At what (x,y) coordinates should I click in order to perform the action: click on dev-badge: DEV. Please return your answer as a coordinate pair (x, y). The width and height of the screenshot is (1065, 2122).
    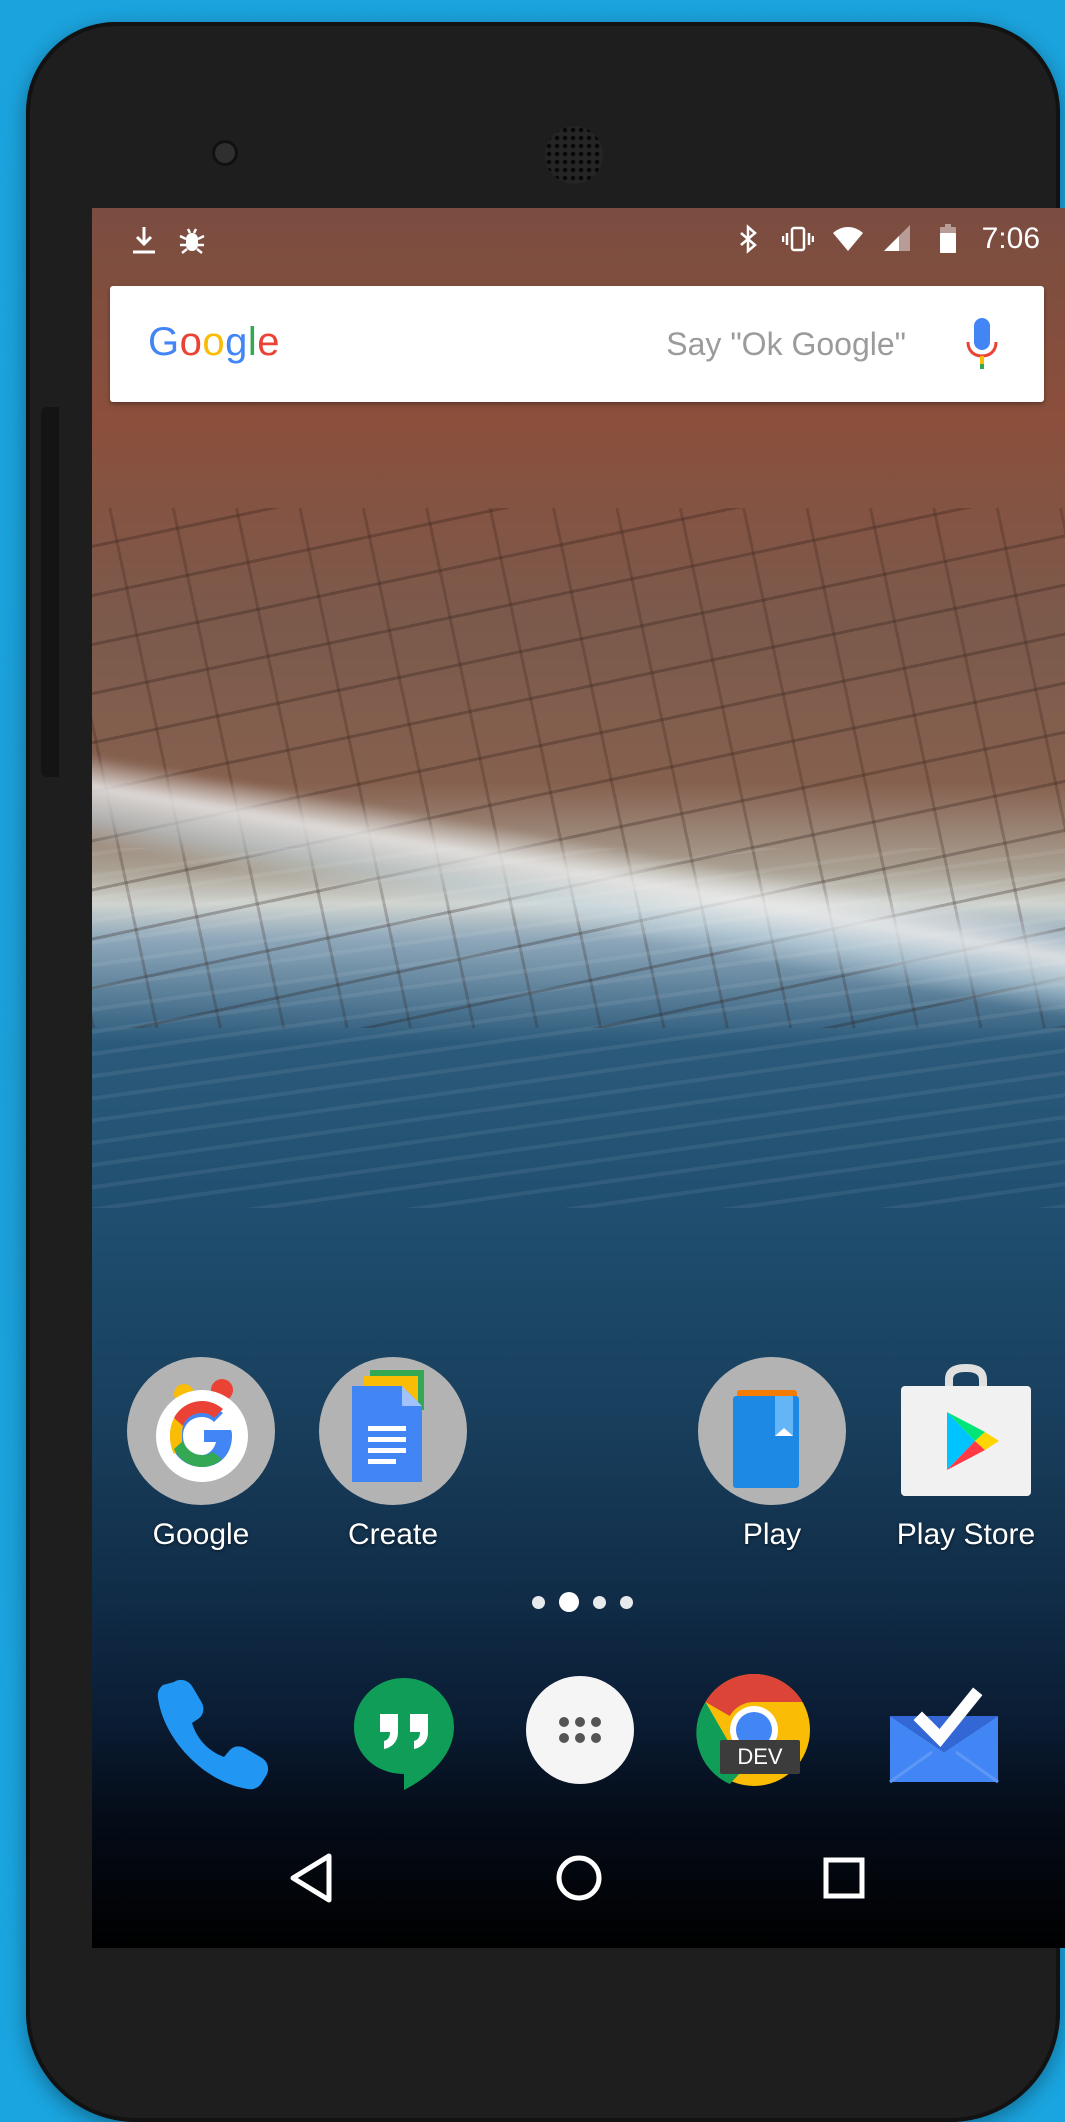
    Looking at the image, I should click on (760, 1756).